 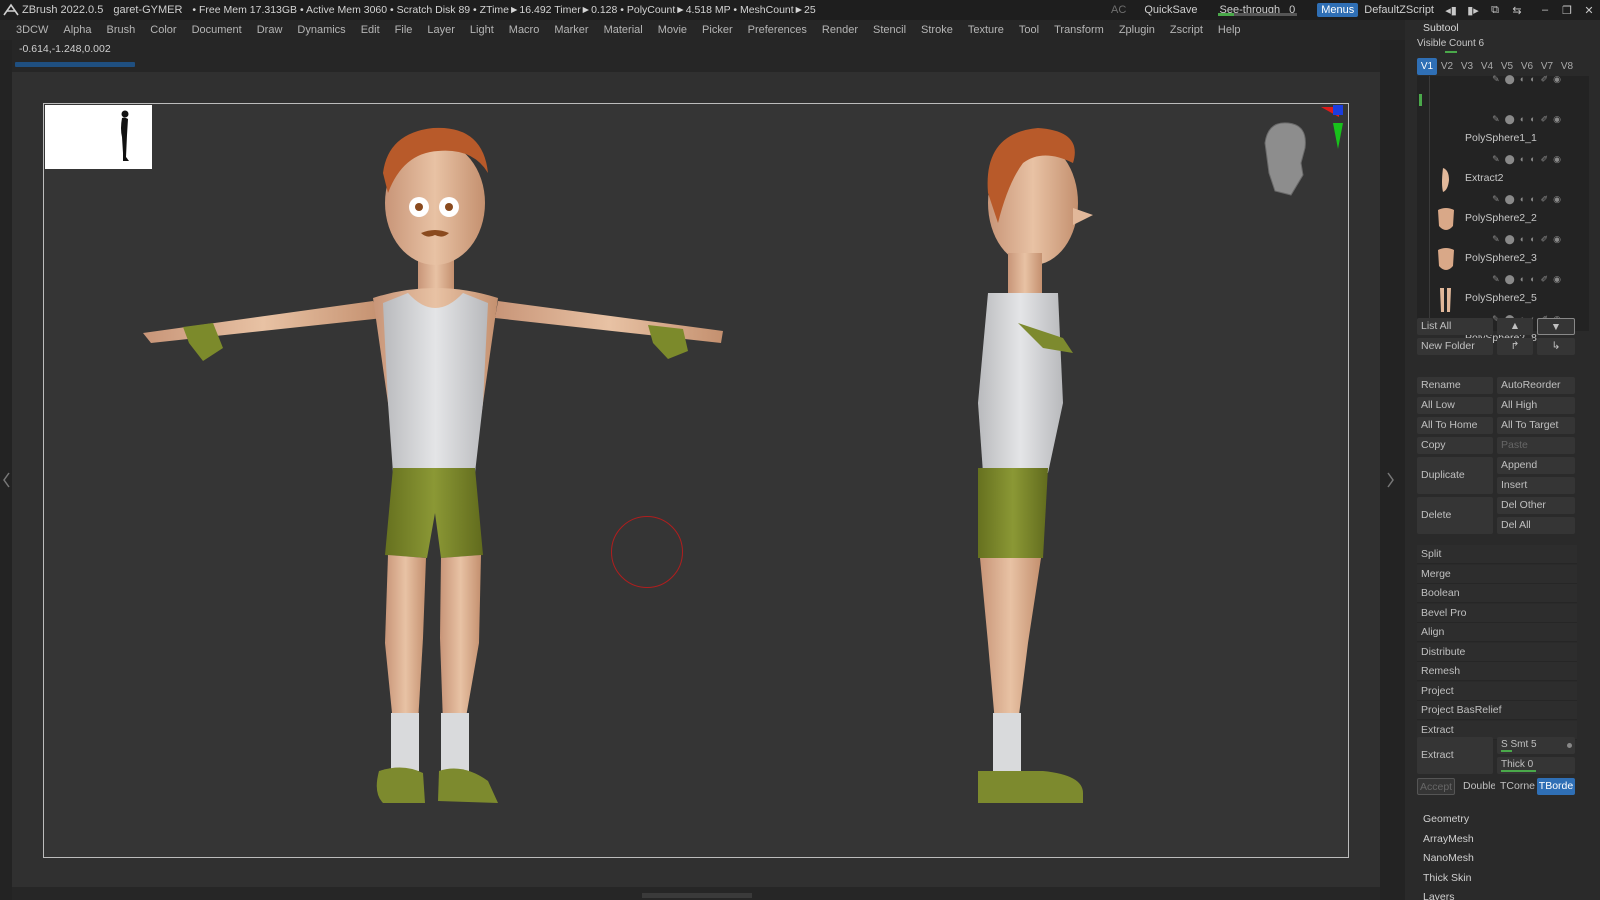 I want to click on move-down-button: ▼, so click(x=1556, y=326).